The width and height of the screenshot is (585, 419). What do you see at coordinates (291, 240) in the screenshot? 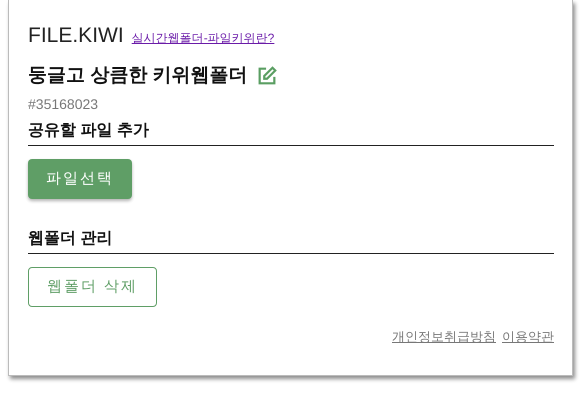
I see `section-heading: 웹폴더 관리` at bounding box center [291, 240].